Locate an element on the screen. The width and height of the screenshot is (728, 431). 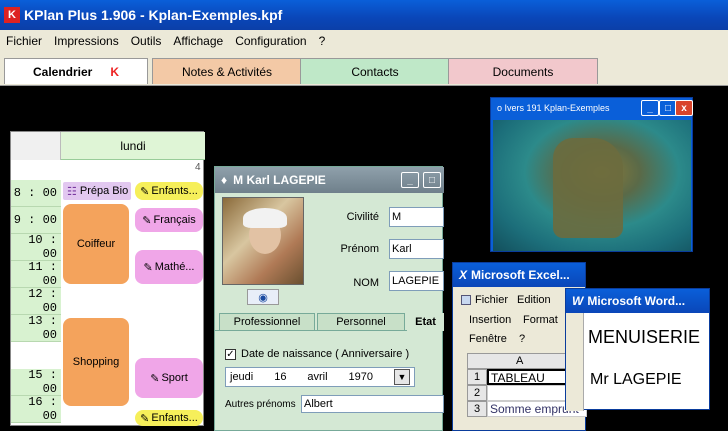
excel-menu-format: Format is located at coordinates (540, 320).